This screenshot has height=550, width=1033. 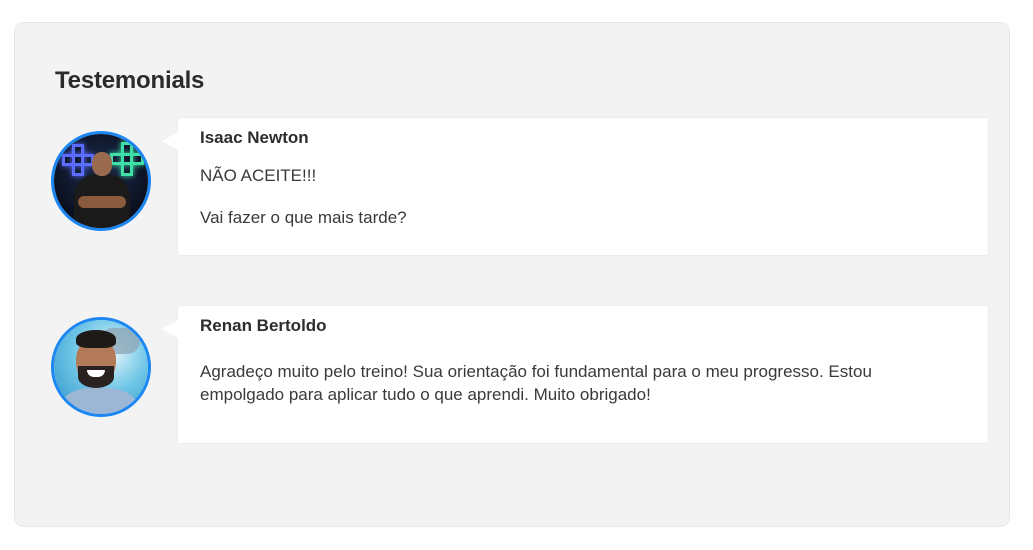 I want to click on person-avatar-smiling-icon, so click(x=101, y=367).